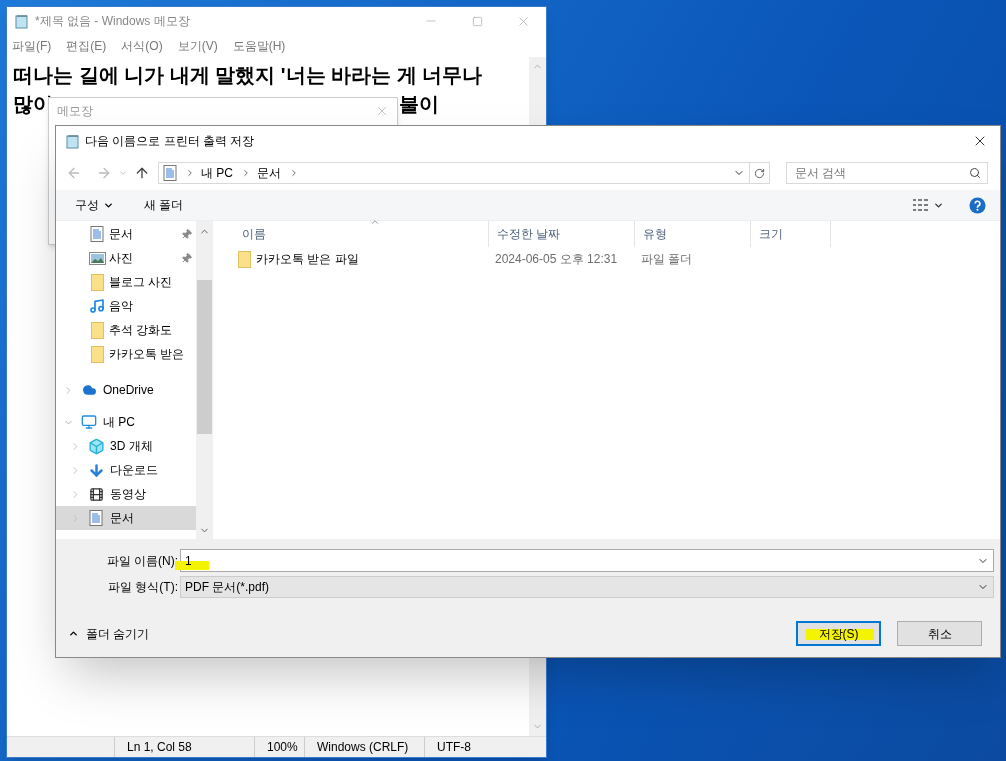 The height and width of the screenshot is (761, 1006). I want to click on nav-label: 추석 강화도, so click(141, 330).